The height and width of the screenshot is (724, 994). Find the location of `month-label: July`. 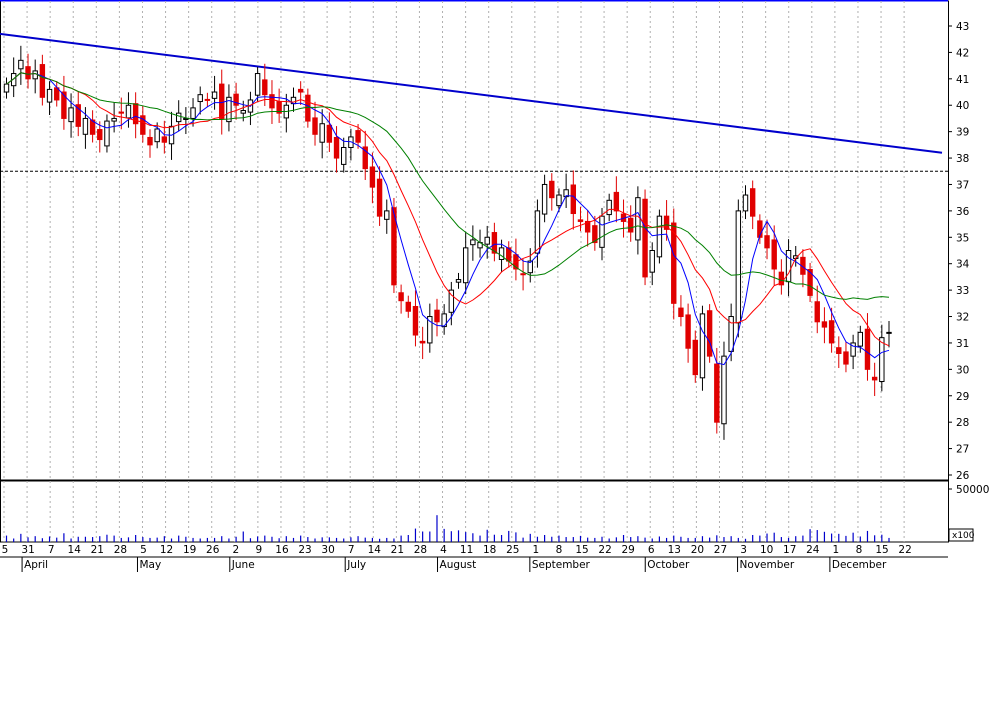

month-label: July is located at coordinates (356, 565).